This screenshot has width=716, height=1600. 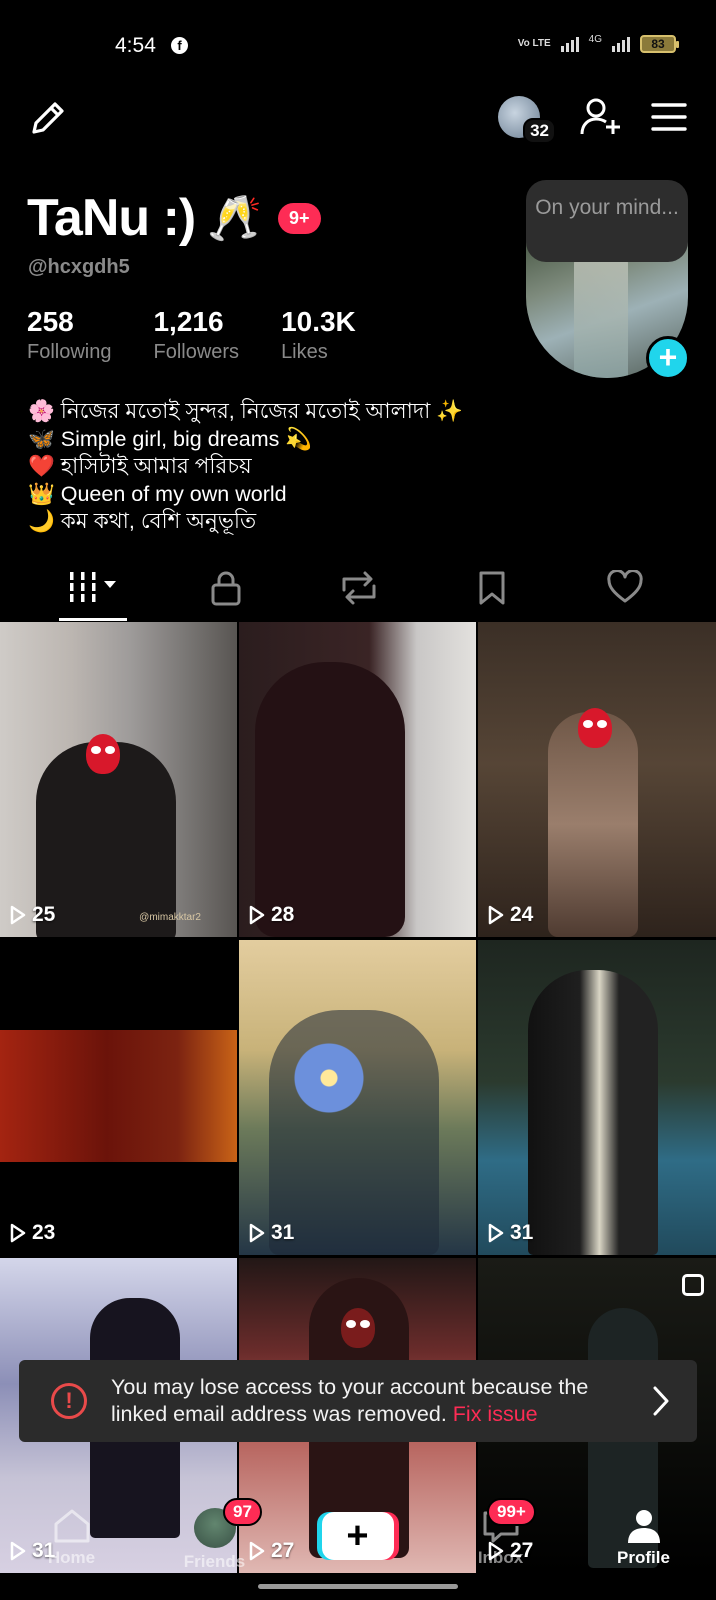 I want to click on stat-label: Following, so click(x=69, y=352).